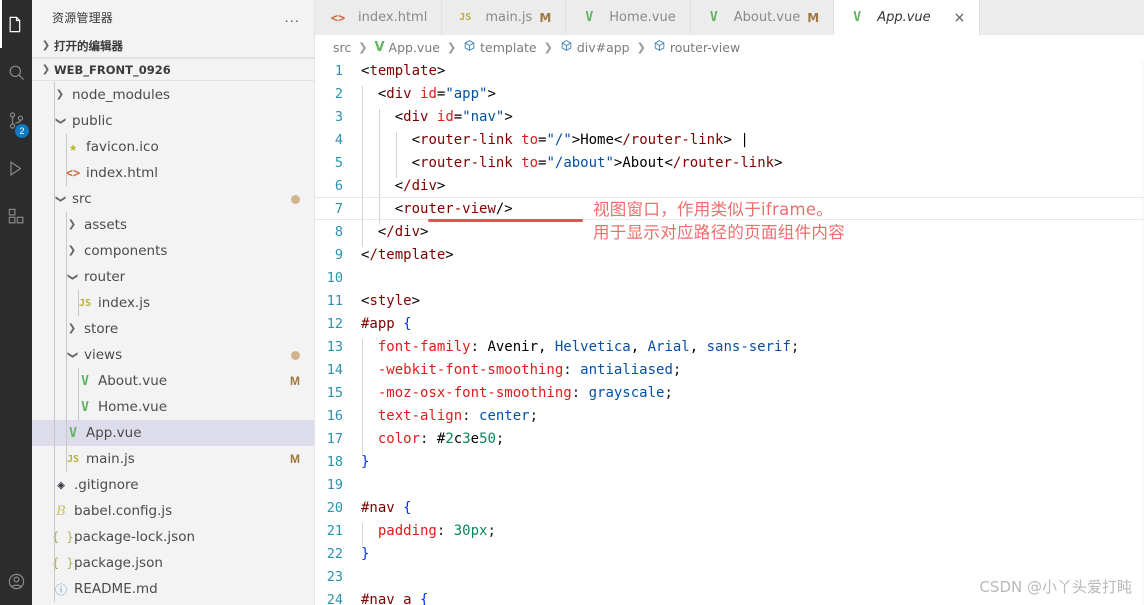 The width and height of the screenshot is (1144, 605). Describe the element at coordinates (729, 532) in the screenshot. I see `code-line: 21 padding: 30px;` at that location.